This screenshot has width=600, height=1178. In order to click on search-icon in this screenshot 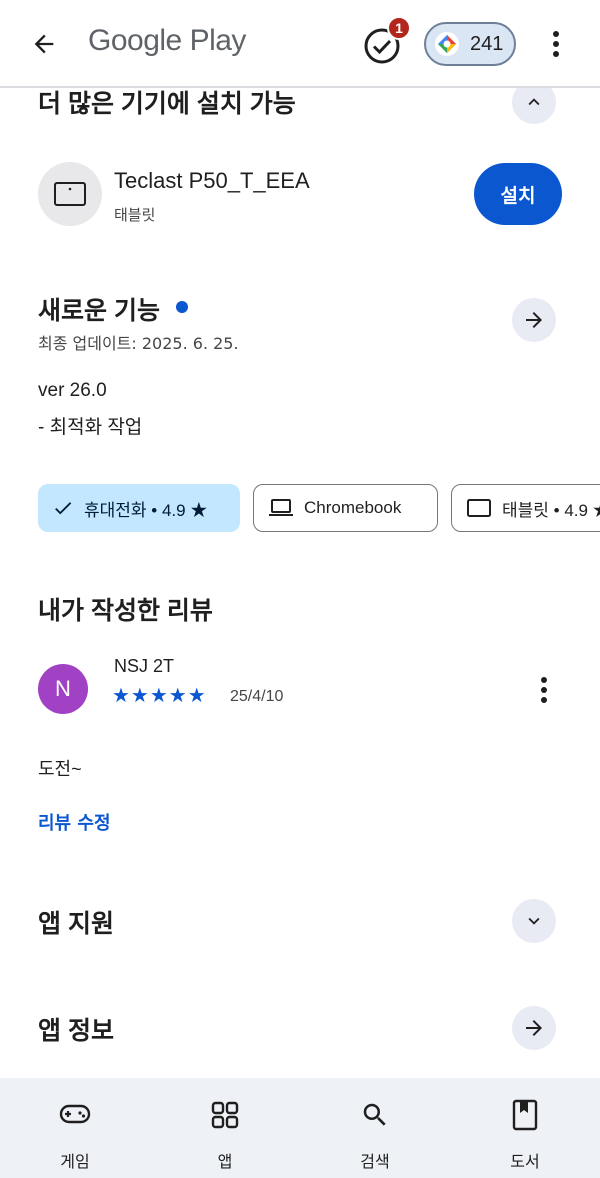, I will do `click(375, 1115)`.